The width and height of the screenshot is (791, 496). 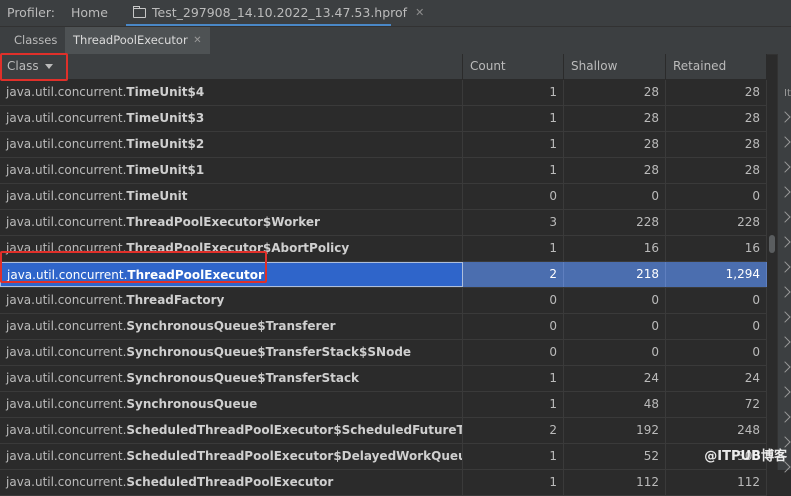 I want to click on retained-cell: 16, so click(x=716, y=248).